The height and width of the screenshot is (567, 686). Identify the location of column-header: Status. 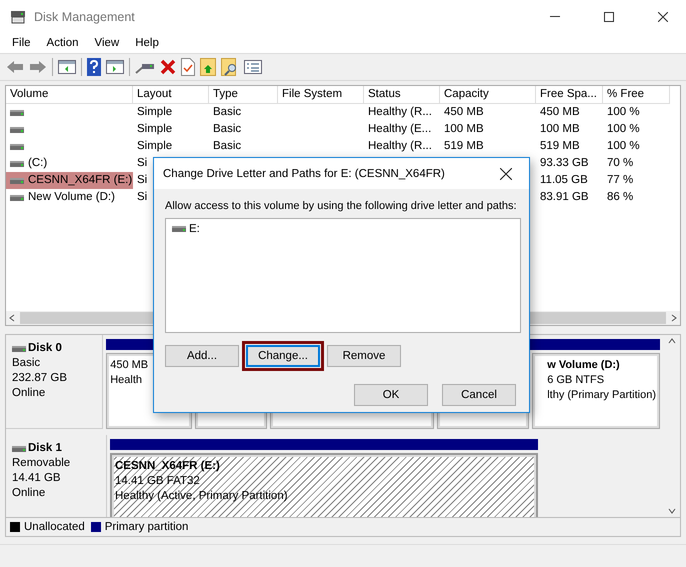
(402, 95).